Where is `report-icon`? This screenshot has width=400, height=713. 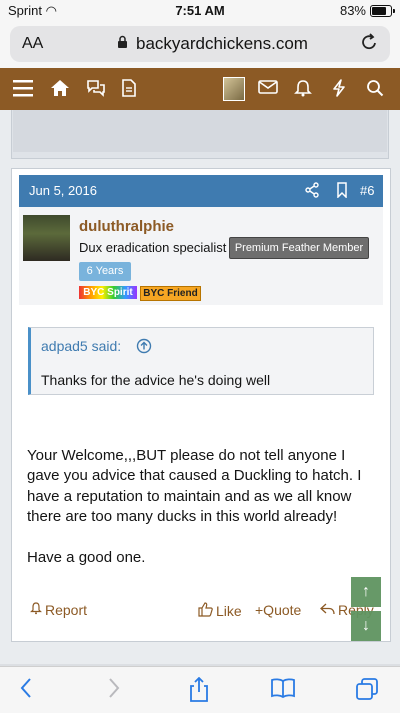 report-icon is located at coordinates (36, 610).